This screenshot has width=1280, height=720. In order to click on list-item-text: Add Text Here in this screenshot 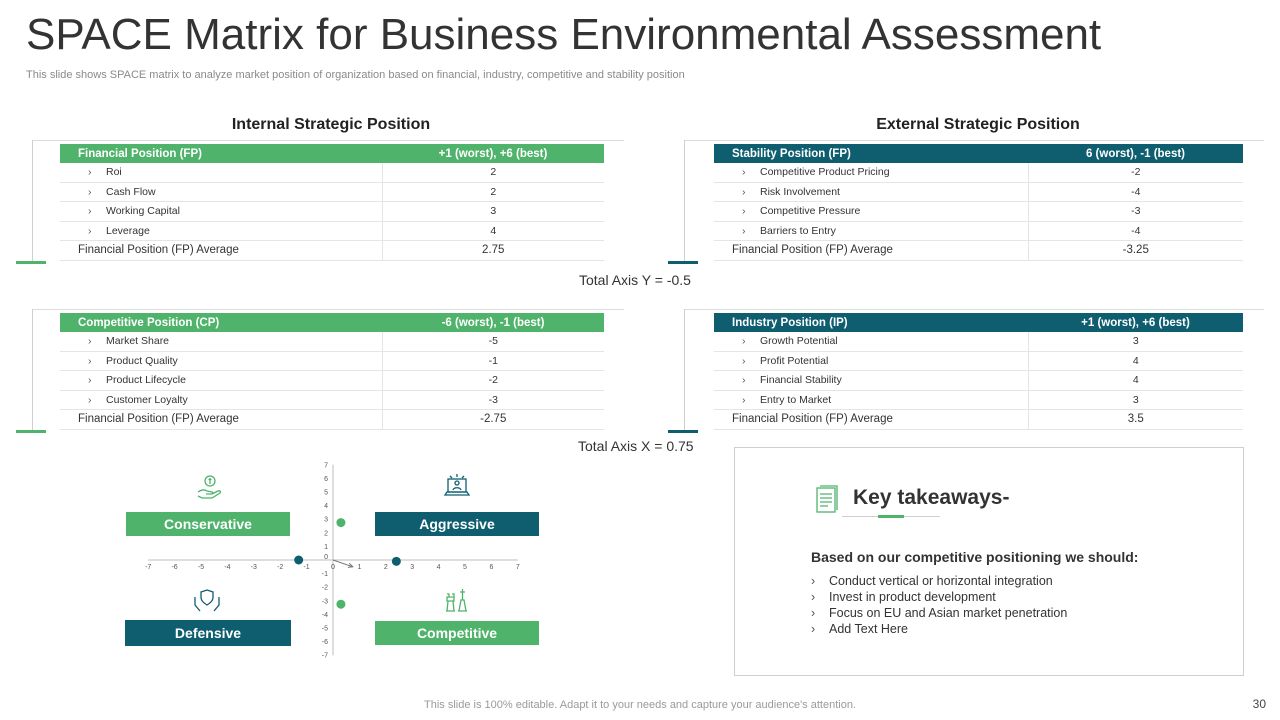, I will do `click(868, 629)`.